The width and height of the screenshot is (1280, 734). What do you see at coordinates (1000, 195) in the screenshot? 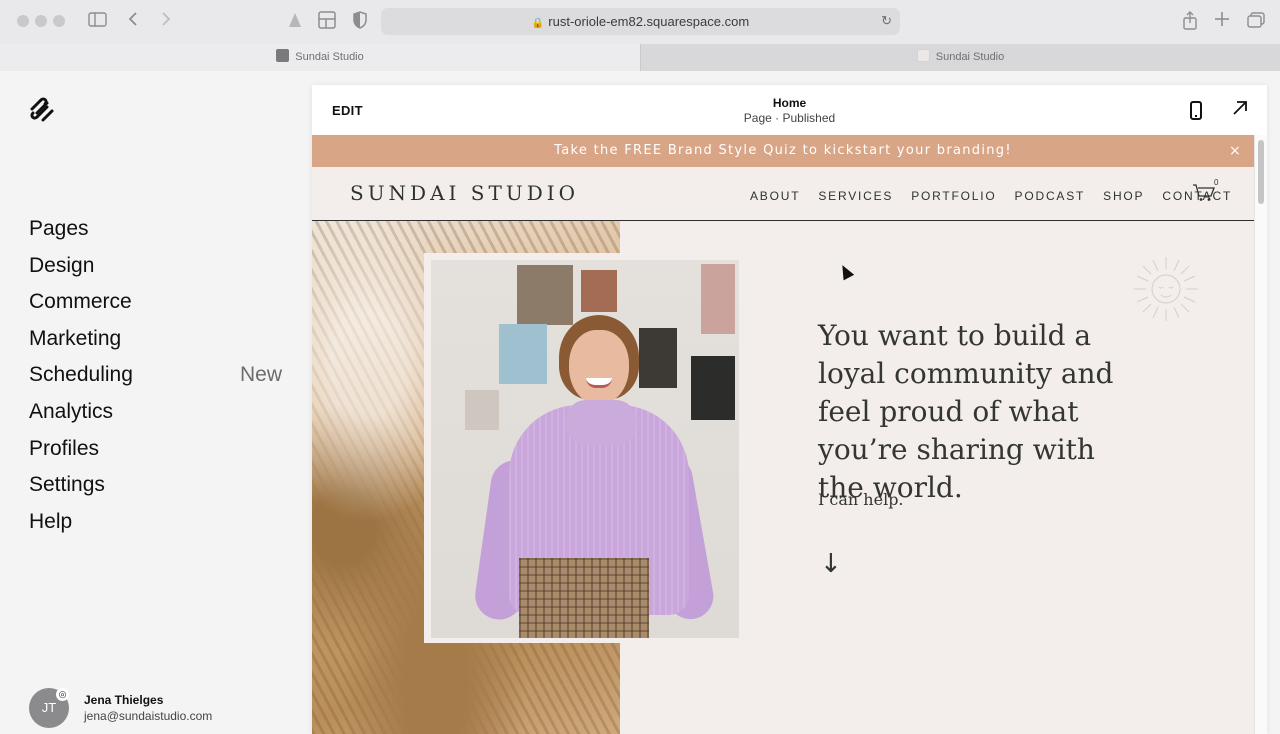
I see `site-nav: ABOUT SERVICES PORTFOLIO PODCAST SHOP CONTACT` at bounding box center [1000, 195].